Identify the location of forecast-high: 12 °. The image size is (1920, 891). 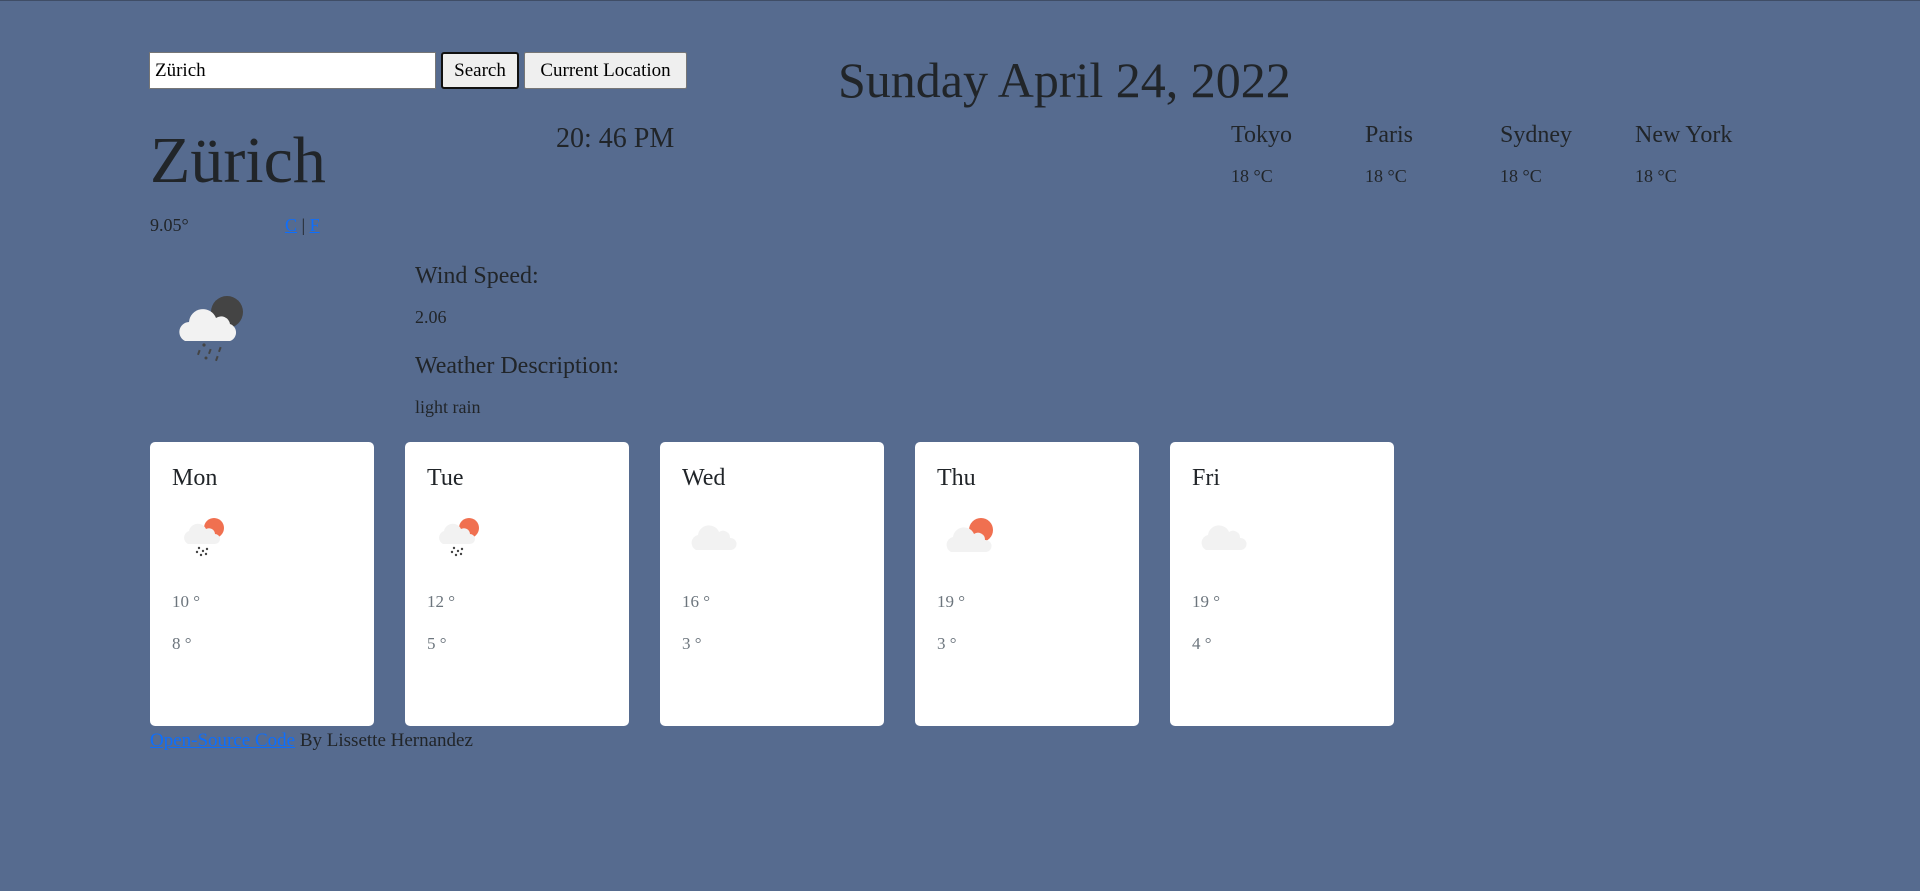
(441, 601).